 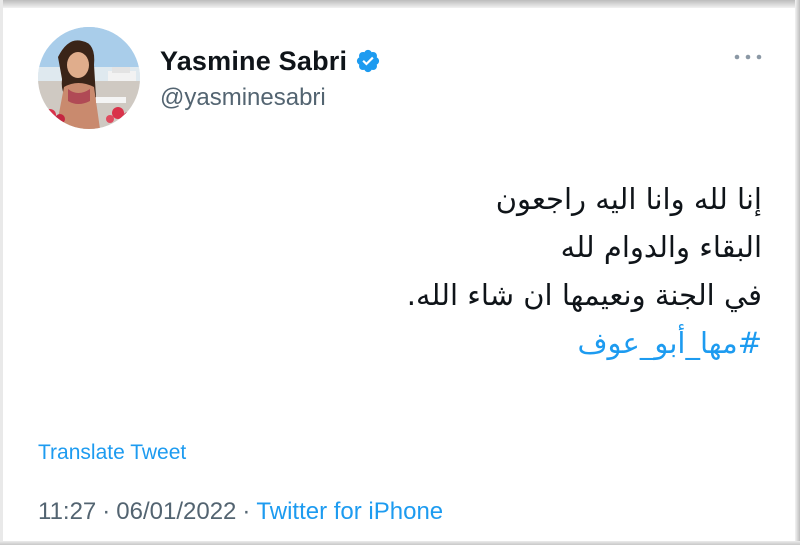 What do you see at coordinates (176, 511) in the screenshot?
I see `tweet-date: 06/01/2022` at bounding box center [176, 511].